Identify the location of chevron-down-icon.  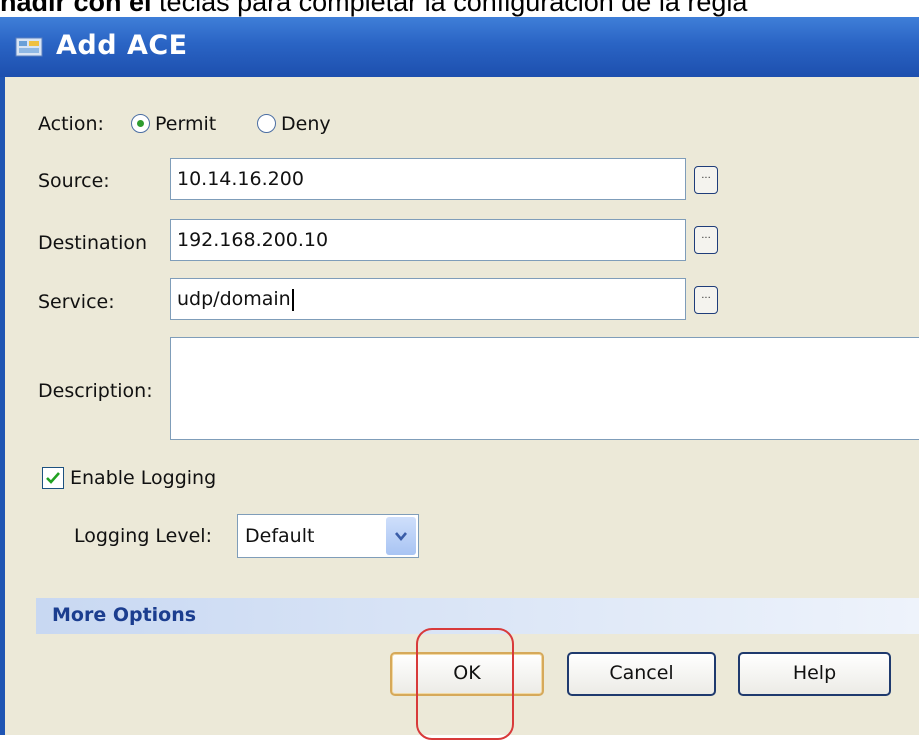
(401, 537).